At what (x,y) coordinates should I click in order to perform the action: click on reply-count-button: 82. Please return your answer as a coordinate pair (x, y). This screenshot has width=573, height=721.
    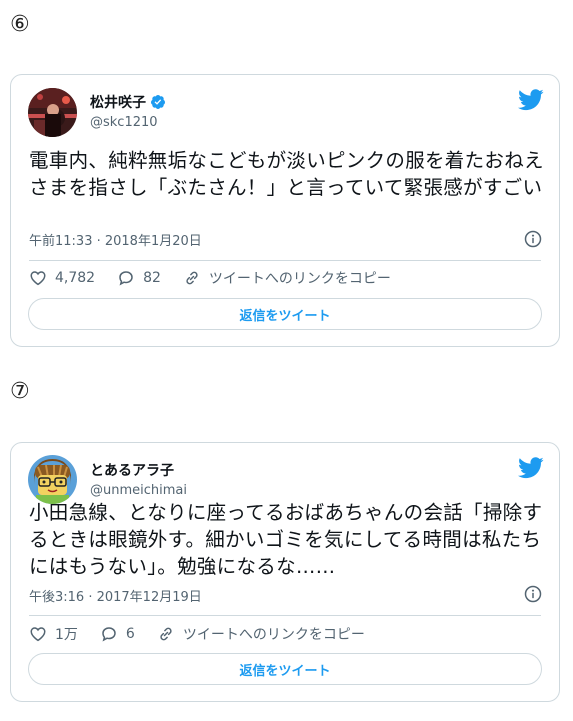
    Looking at the image, I should click on (139, 278).